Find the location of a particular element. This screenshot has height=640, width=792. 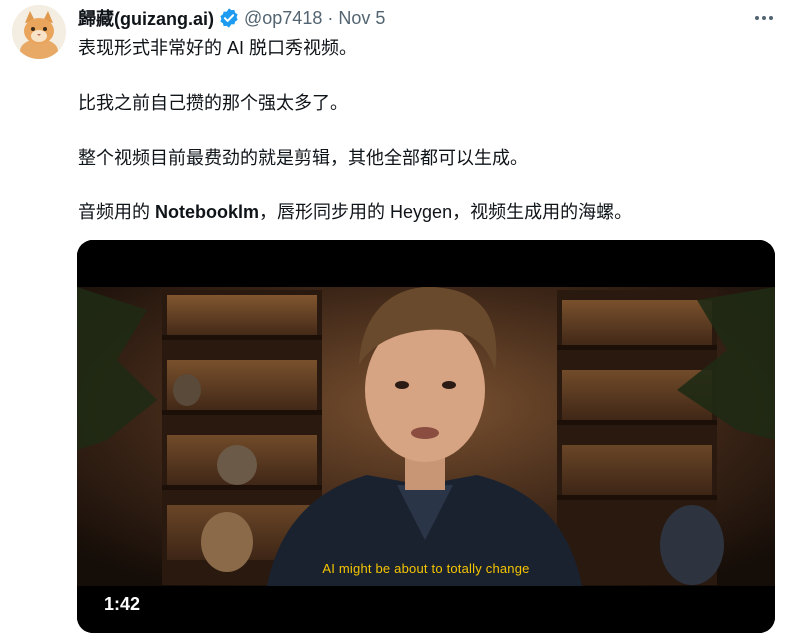

tweet-date: Nov 5 is located at coordinates (361, 18).